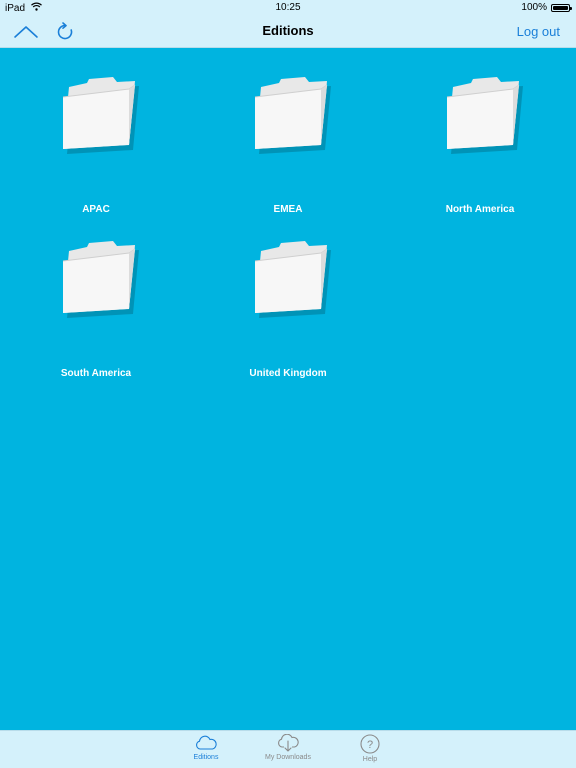 This screenshot has width=576, height=768. Describe the element at coordinates (65, 32) in the screenshot. I see `refresh-icon` at that location.